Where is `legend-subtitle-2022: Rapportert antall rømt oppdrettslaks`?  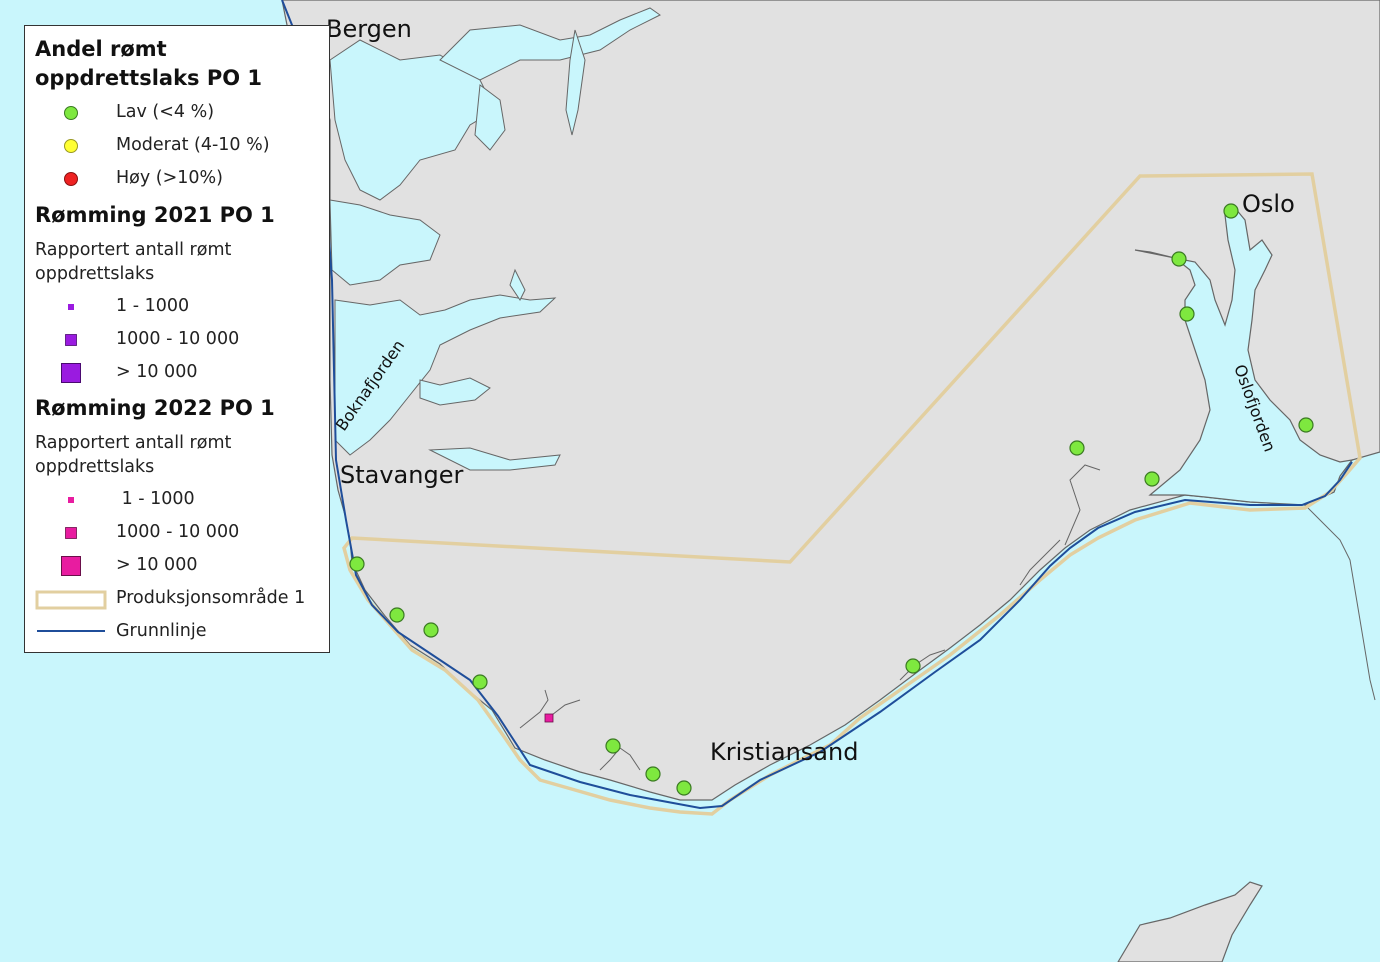
legend-subtitle-2022: Rapportert antall rømt oppdrettslaks is located at coordinates (133, 455).